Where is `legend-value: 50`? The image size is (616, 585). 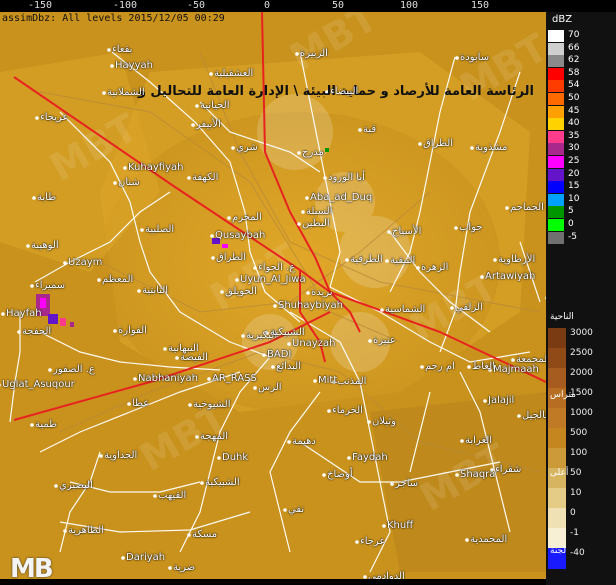 legend-value: 50 is located at coordinates (574, 98).